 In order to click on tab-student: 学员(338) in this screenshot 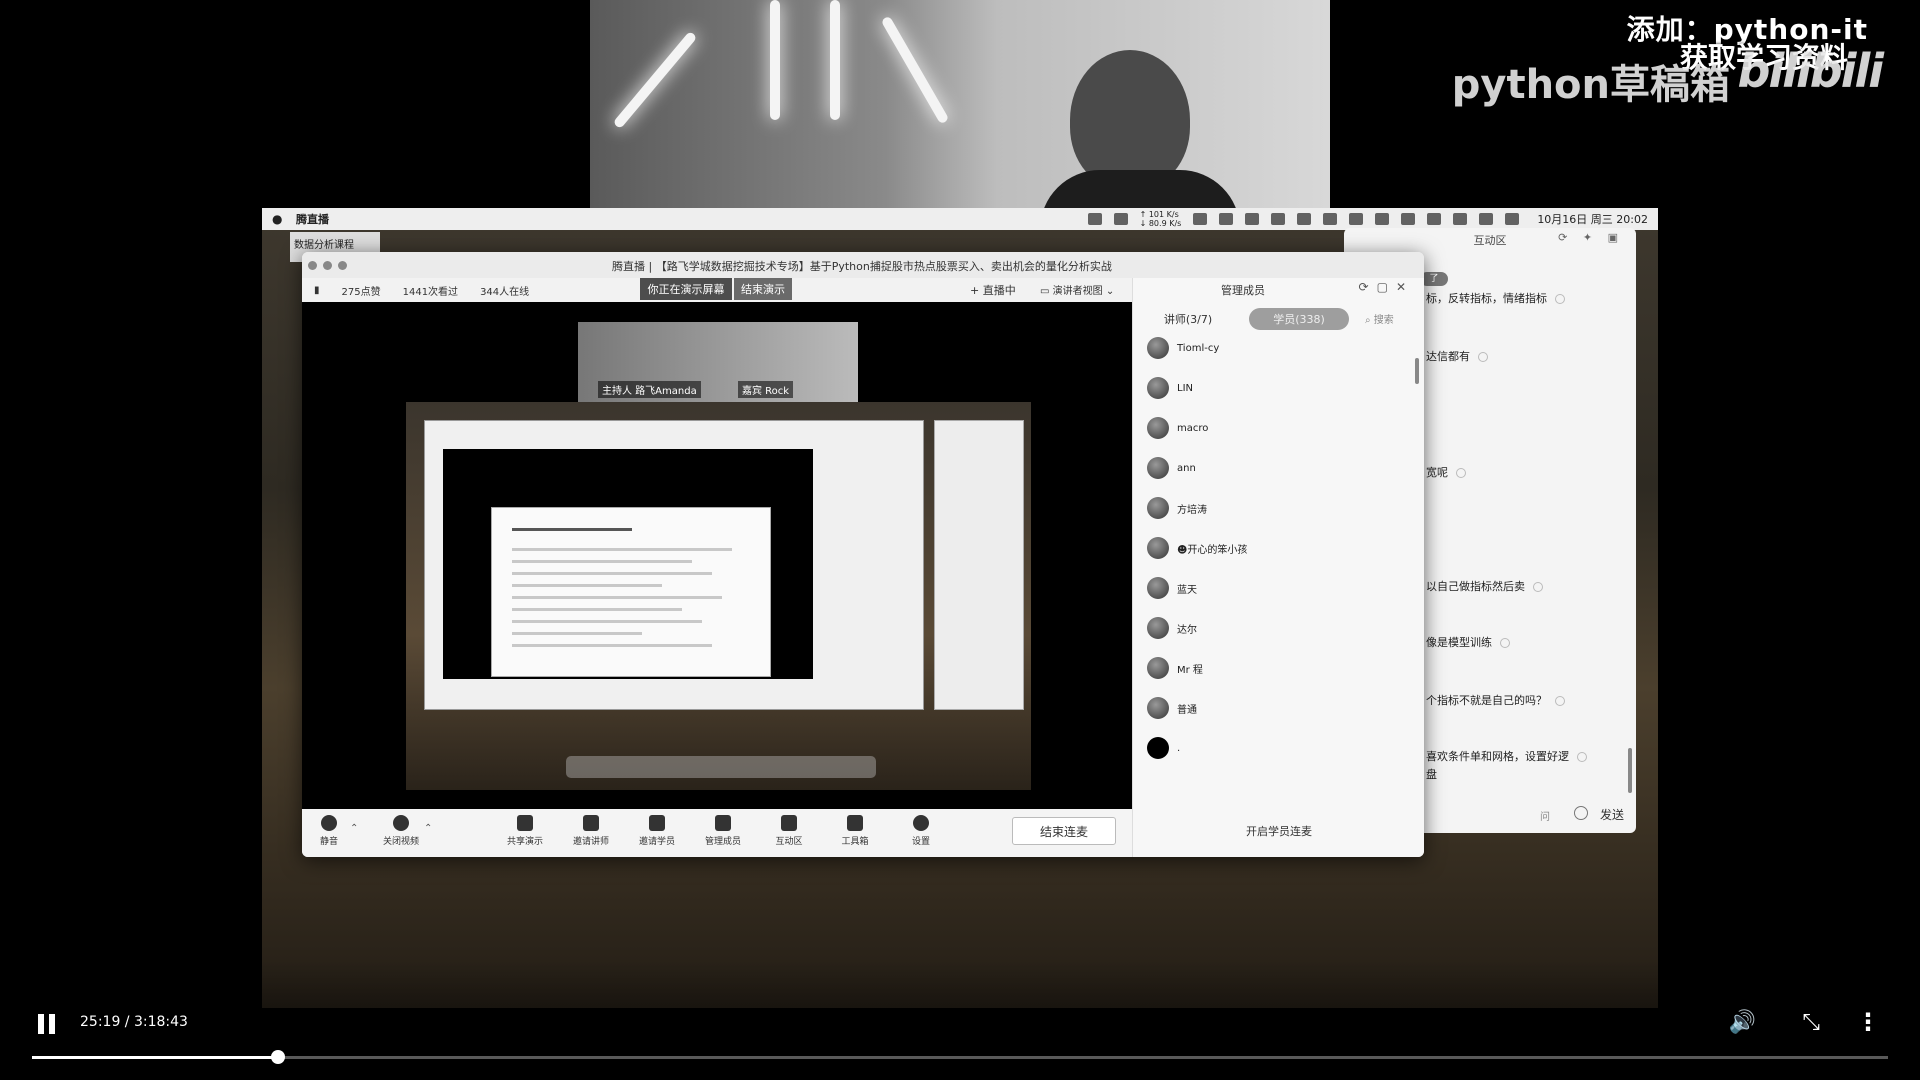, I will do `click(1299, 319)`.